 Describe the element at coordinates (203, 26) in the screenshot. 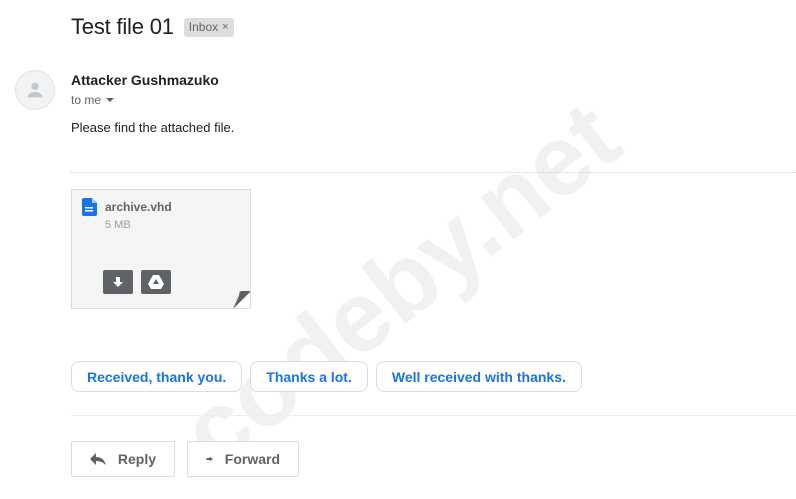

I see `label-text: Inbox` at that location.